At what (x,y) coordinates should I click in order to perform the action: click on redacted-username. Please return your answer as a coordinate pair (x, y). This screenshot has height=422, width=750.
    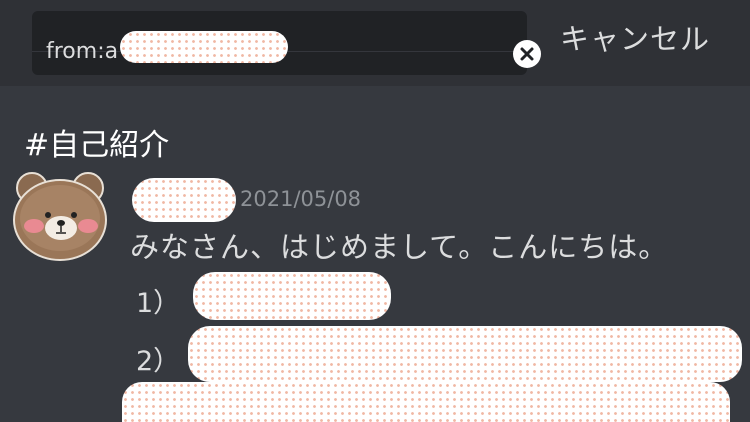
    Looking at the image, I should click on (204, 47).